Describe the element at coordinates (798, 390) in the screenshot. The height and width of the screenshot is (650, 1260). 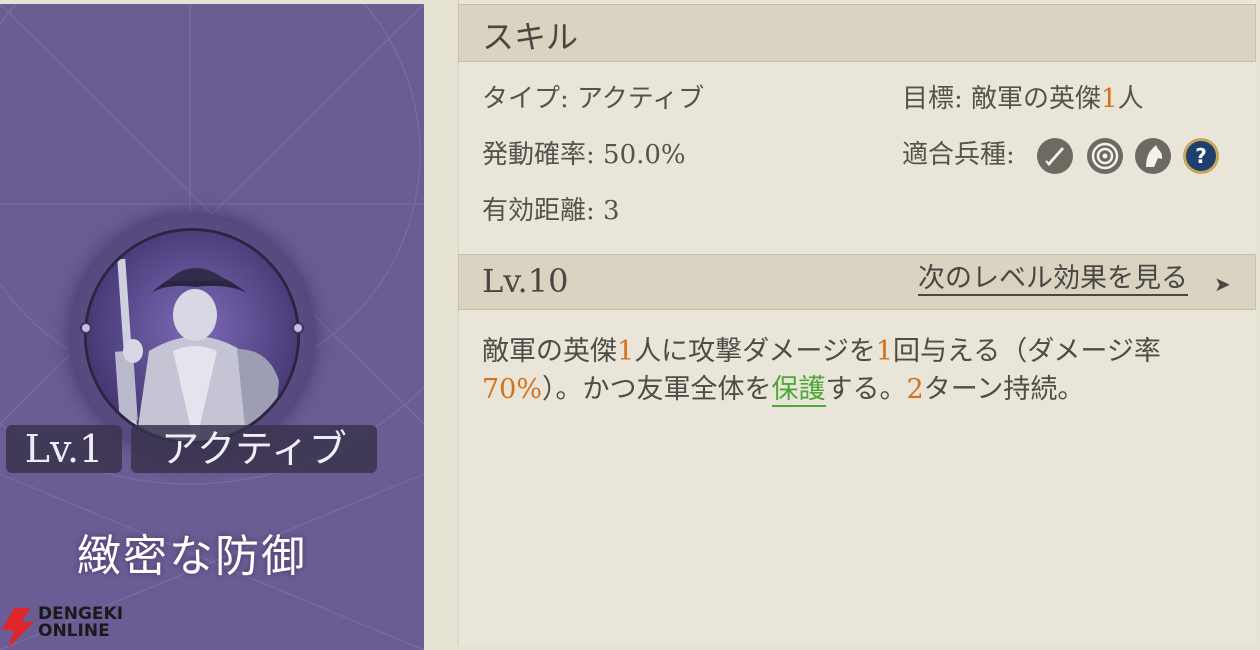
I see `protection-keyword-link: 保護` at that location.